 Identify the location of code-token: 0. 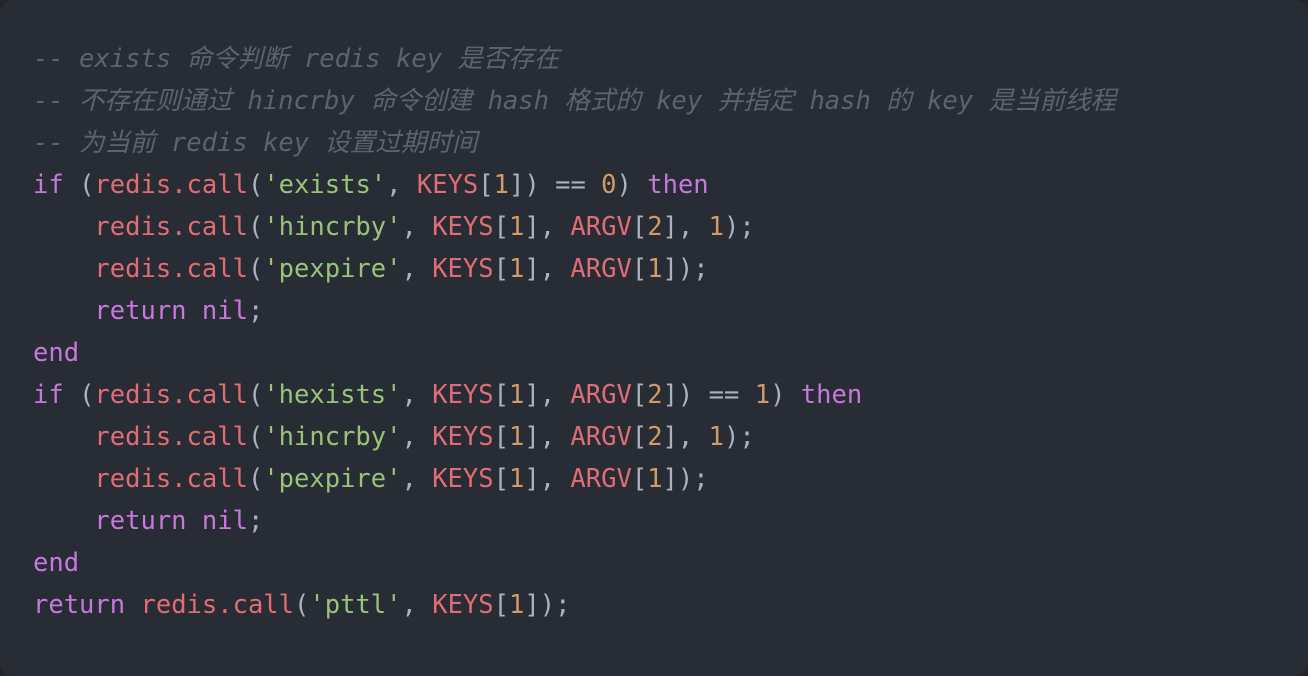
(609, 185).